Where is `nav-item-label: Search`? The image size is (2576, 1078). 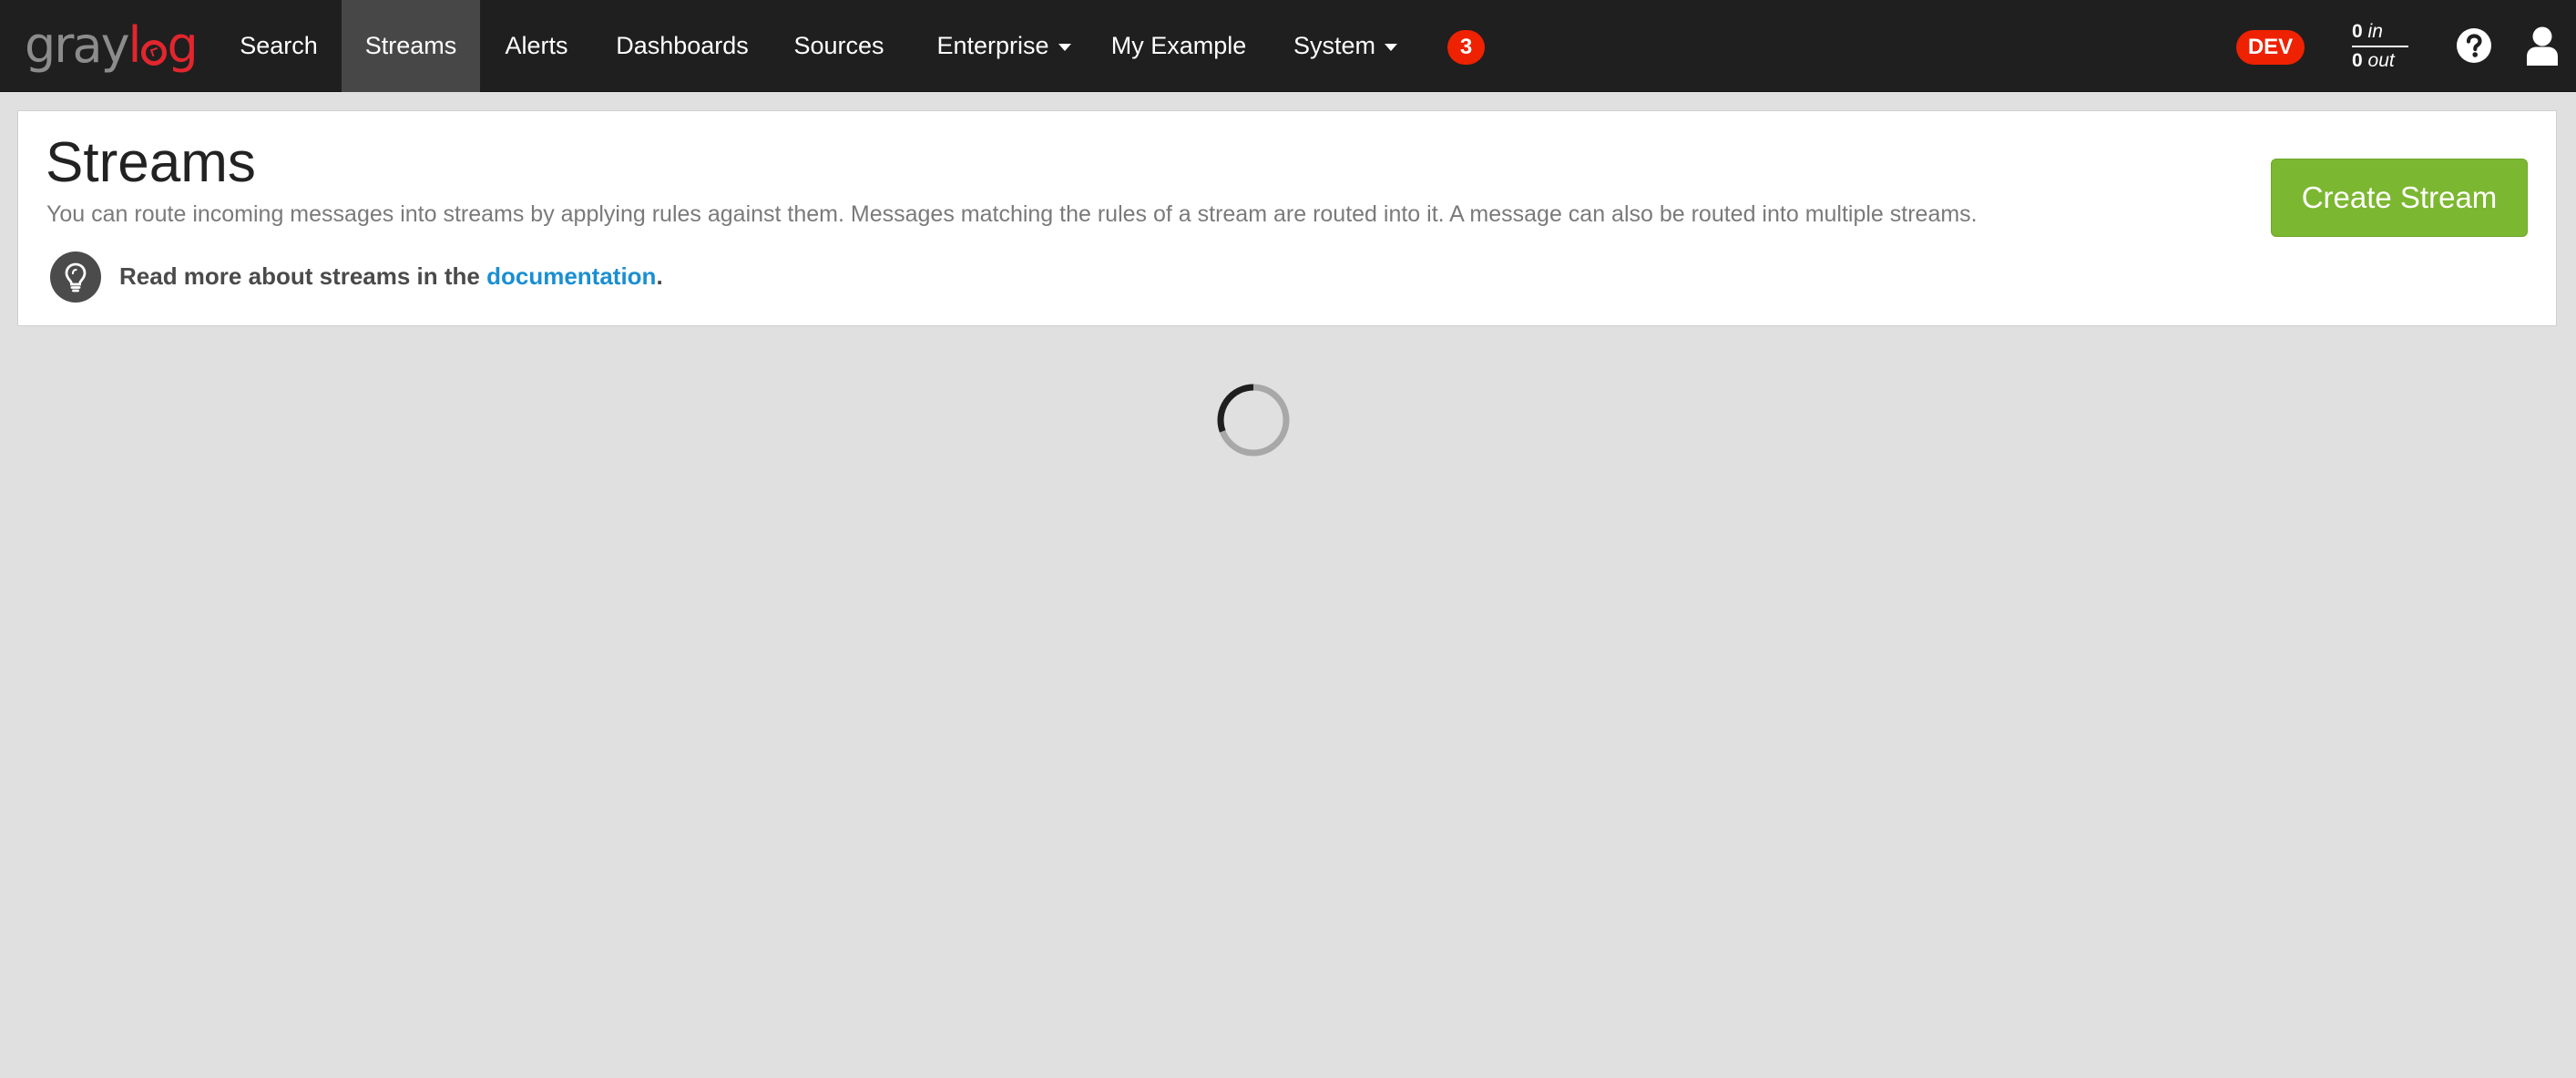
nav-item-label: Search is located at coordinates (279, 45).